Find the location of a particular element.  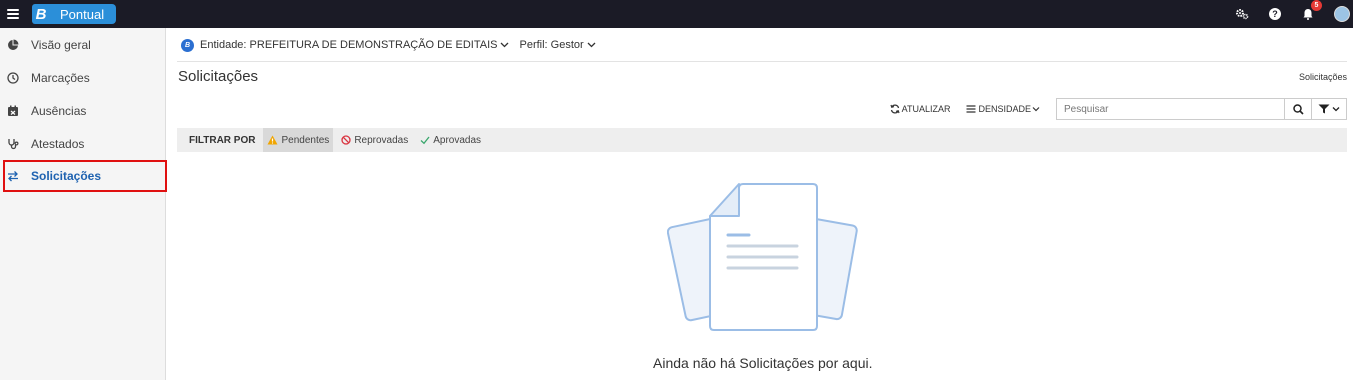

filter-chip-label: Reprovadas is located at coordinates (381, 140).